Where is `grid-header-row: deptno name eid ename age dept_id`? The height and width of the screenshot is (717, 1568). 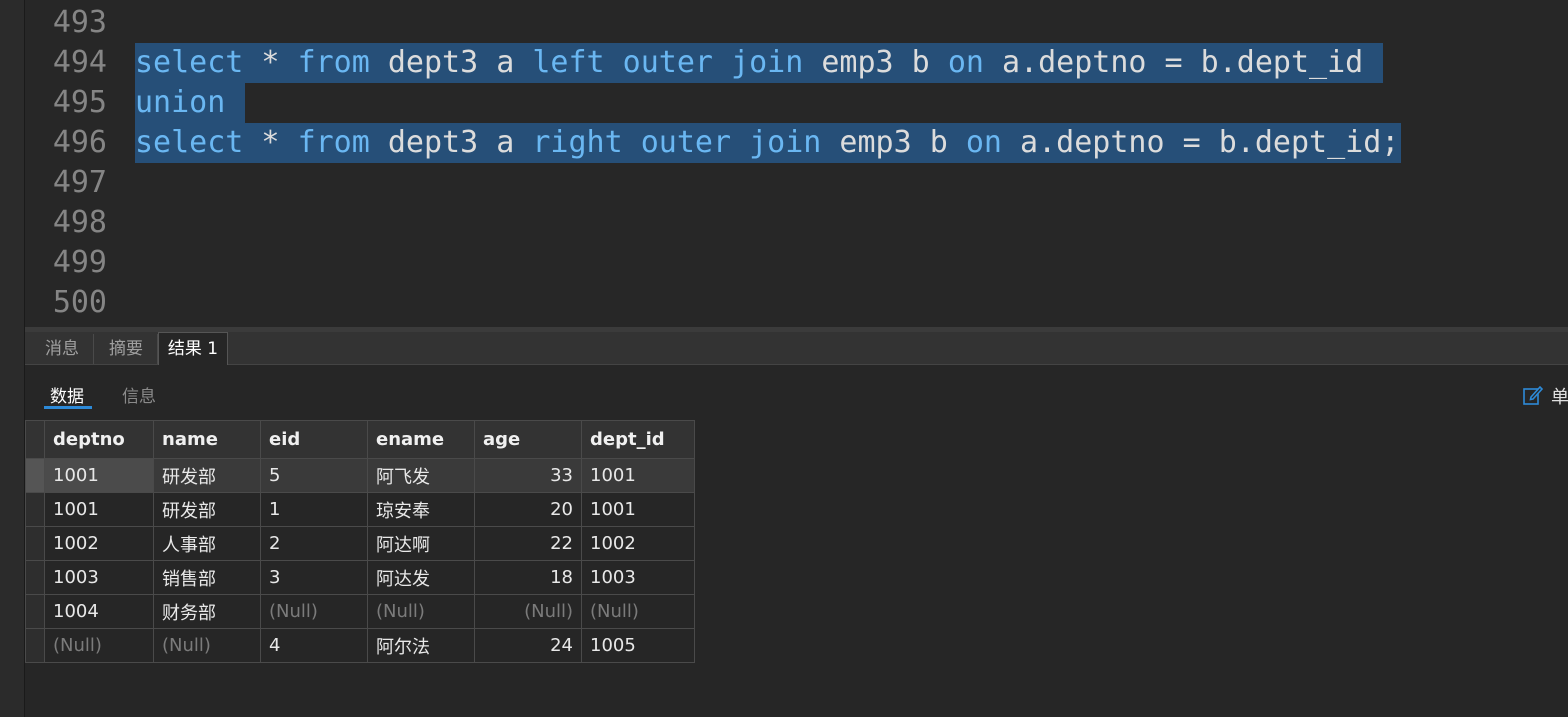 grid-header-row: deptno name eid ename age dept_id is located at coordinates (360, 439).